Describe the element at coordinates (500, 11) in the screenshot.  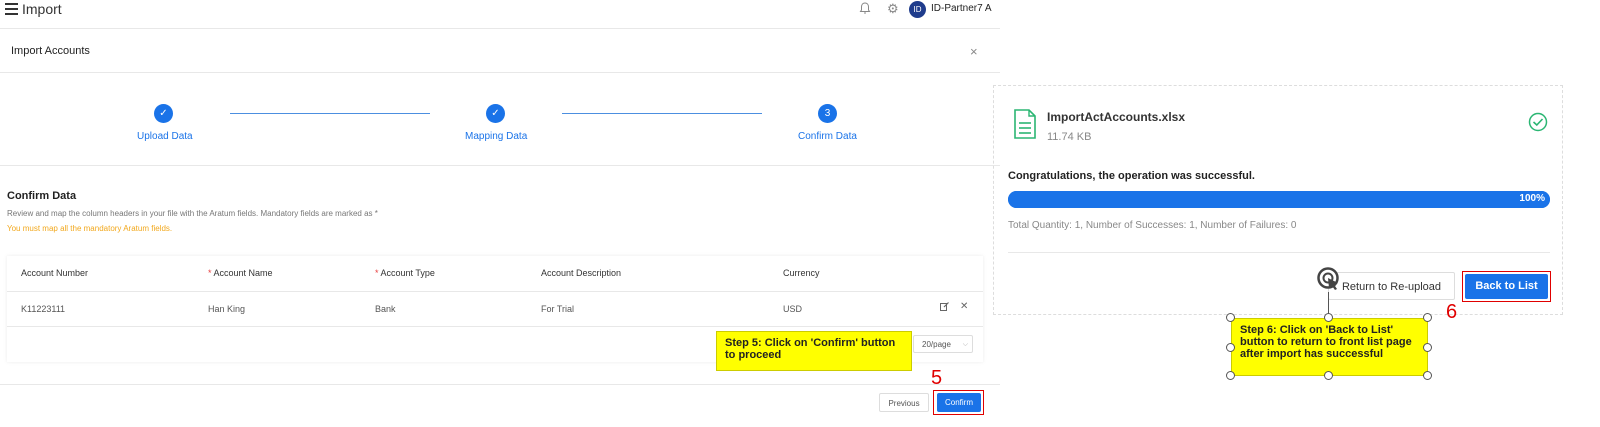
I see `top-bar` at that location.